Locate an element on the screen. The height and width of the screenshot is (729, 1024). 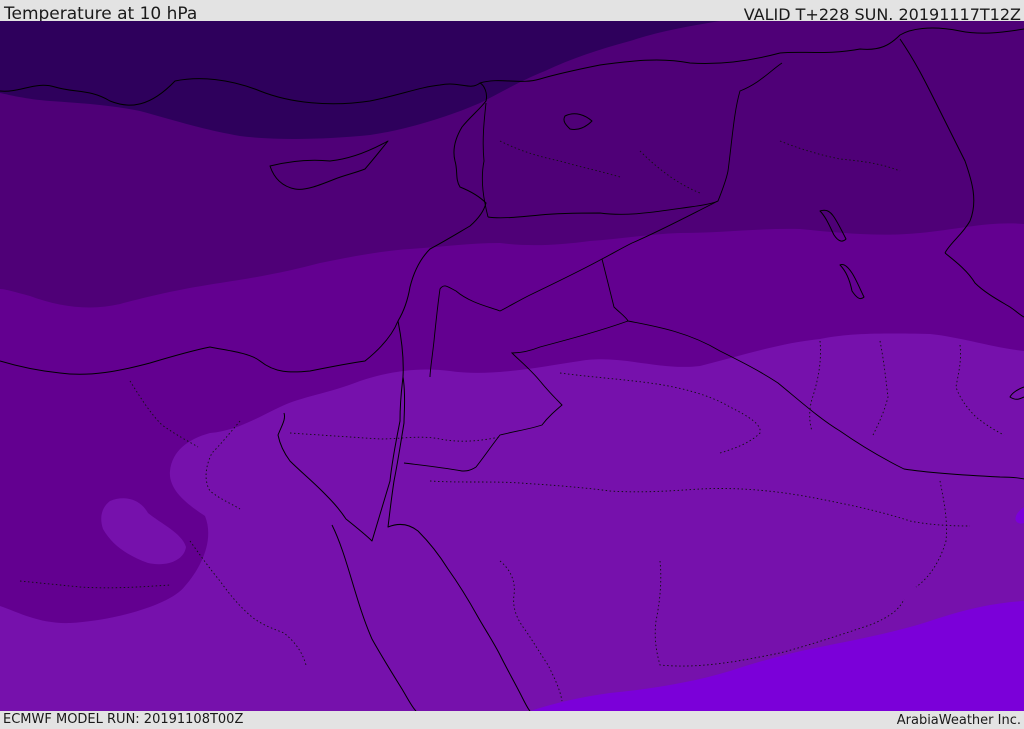
model-run-label: ECMWF MODEL RUN: 20191108T00Z is located at coordinates (123, 719).